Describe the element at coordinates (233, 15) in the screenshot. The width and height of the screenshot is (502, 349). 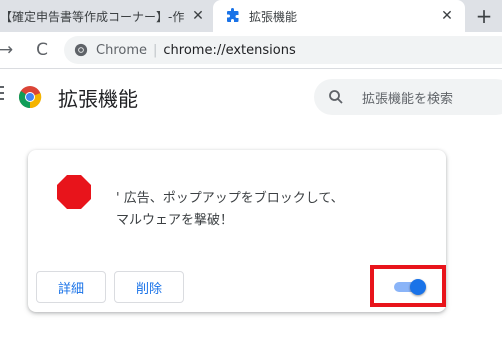
I see `puzzle-icon` at that location.